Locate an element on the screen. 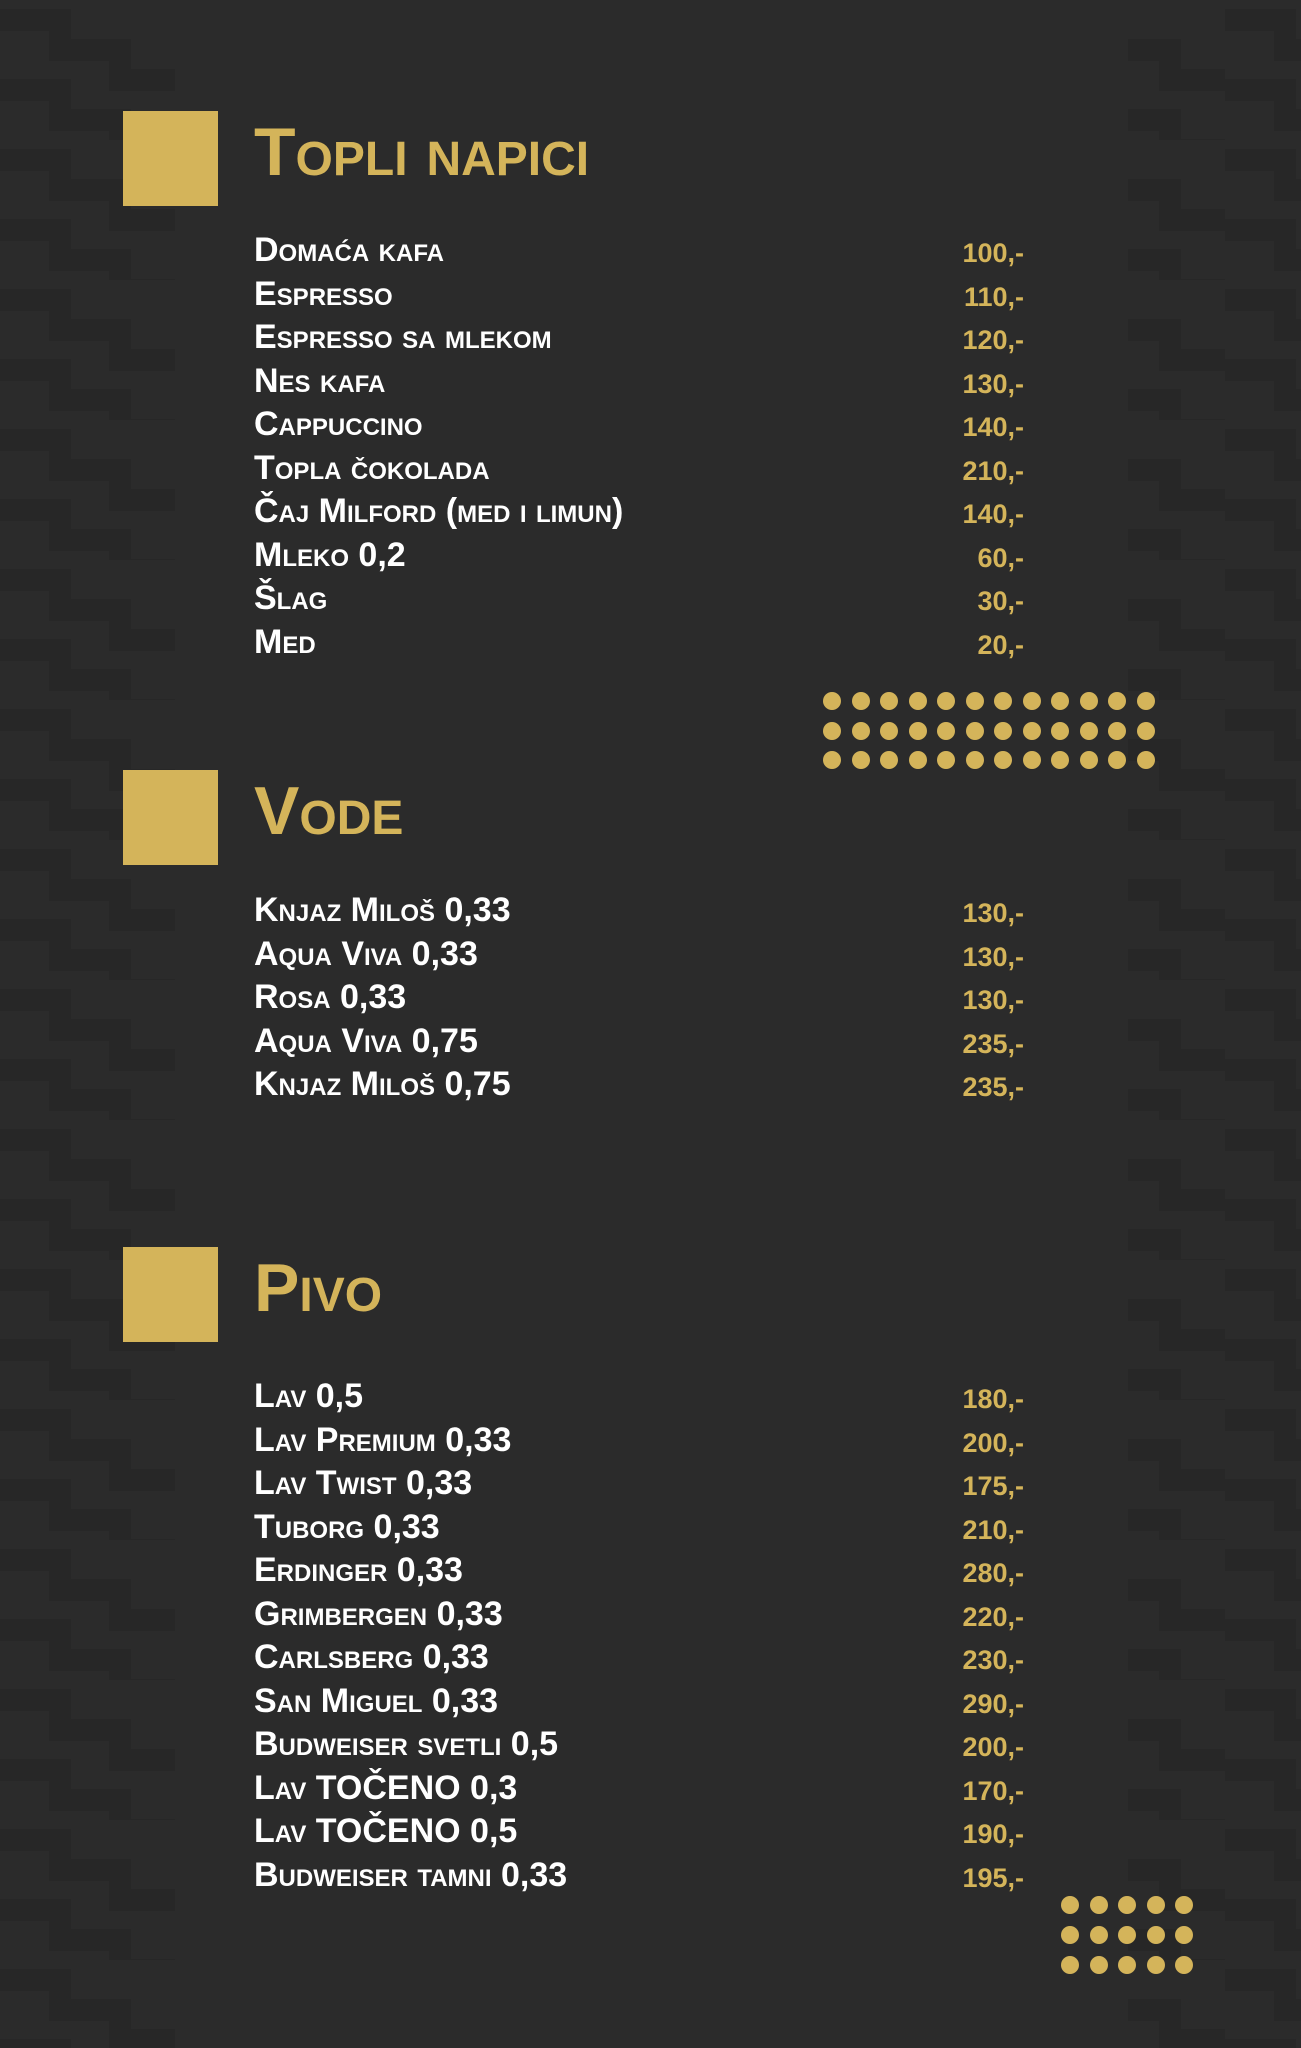 This screenshot has width=1301, height=2048. item-name: Šlag is located at coordinates (291, 598).